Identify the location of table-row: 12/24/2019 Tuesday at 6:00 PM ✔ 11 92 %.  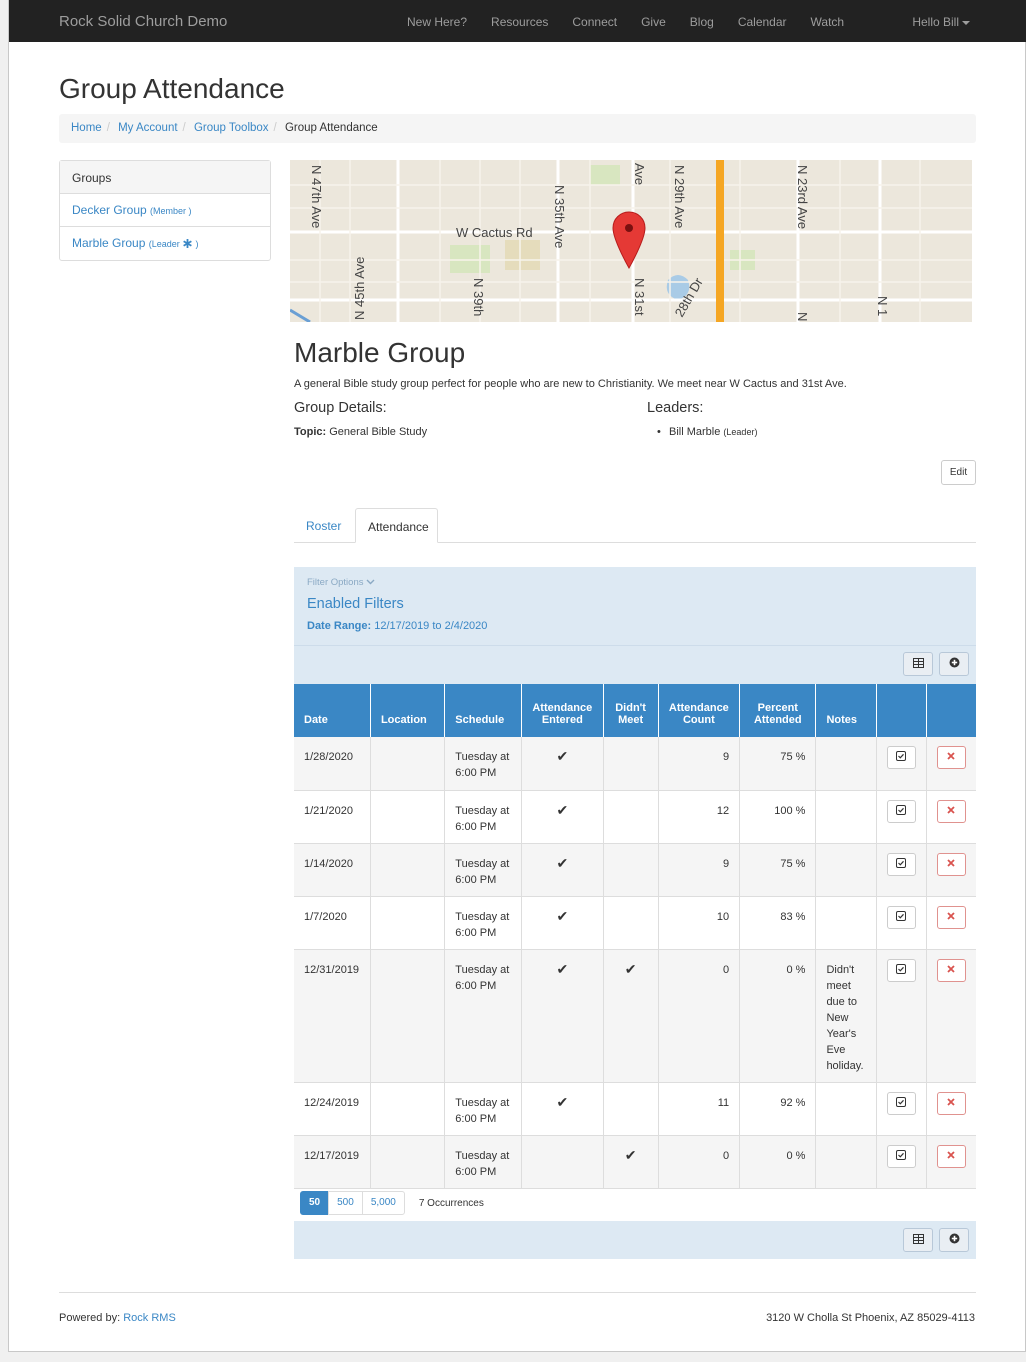
(635, 1109).